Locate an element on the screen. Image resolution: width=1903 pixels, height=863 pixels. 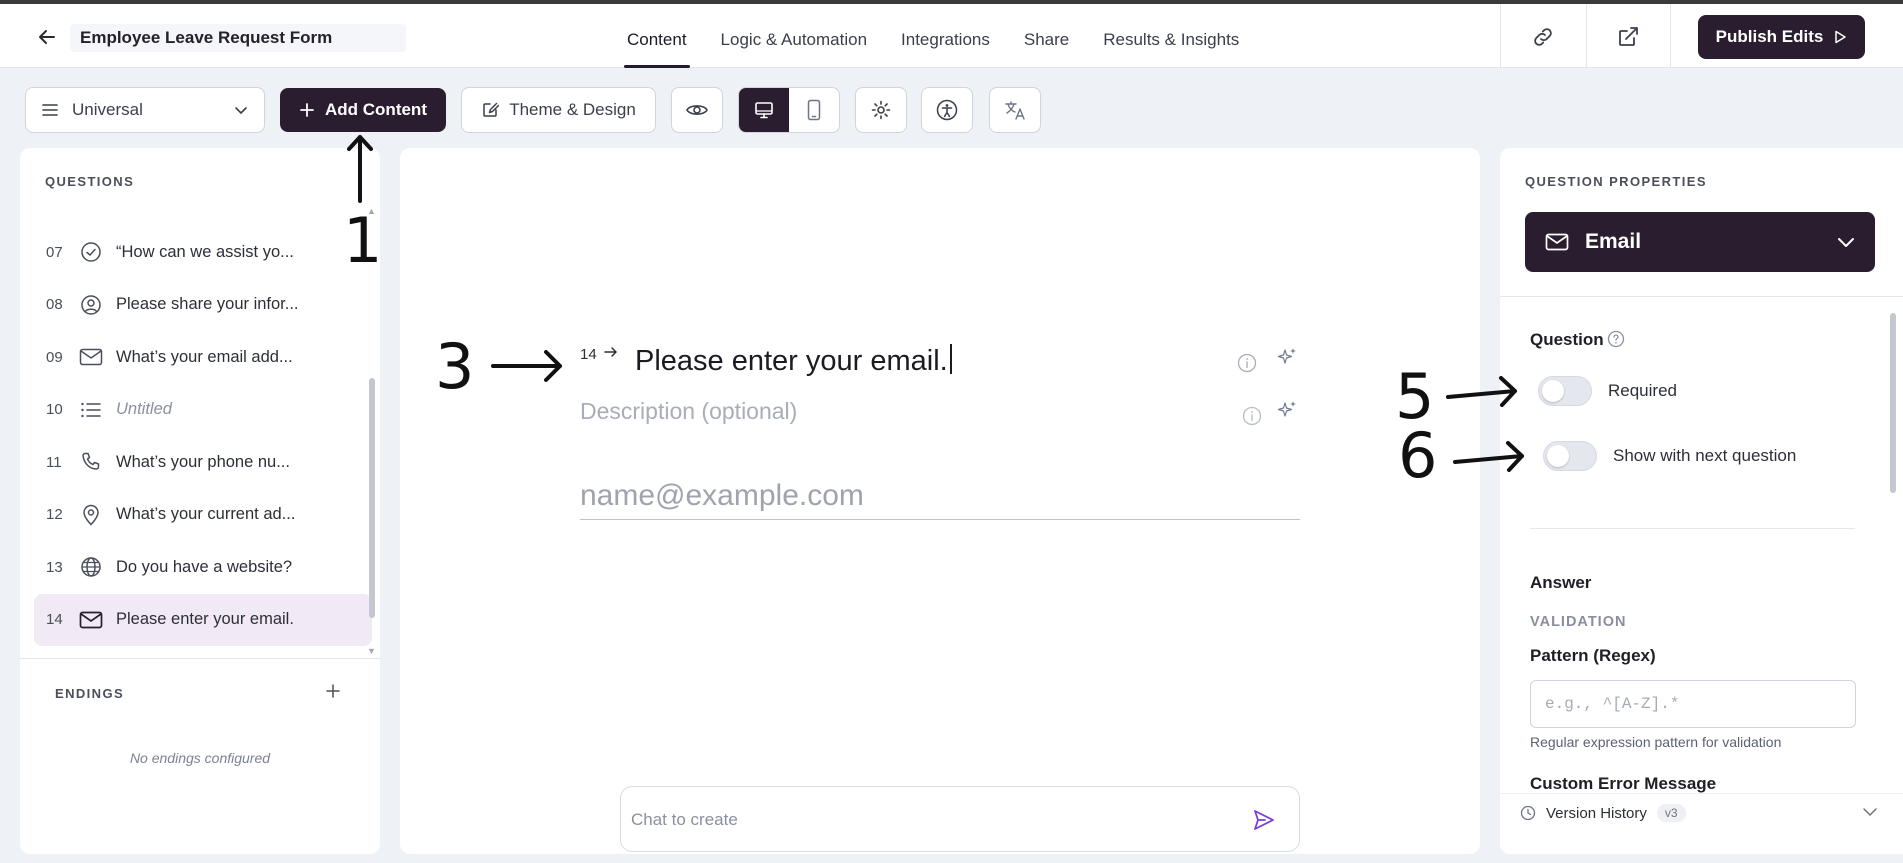
required-label: Required is located at coordinates (1642, 390).